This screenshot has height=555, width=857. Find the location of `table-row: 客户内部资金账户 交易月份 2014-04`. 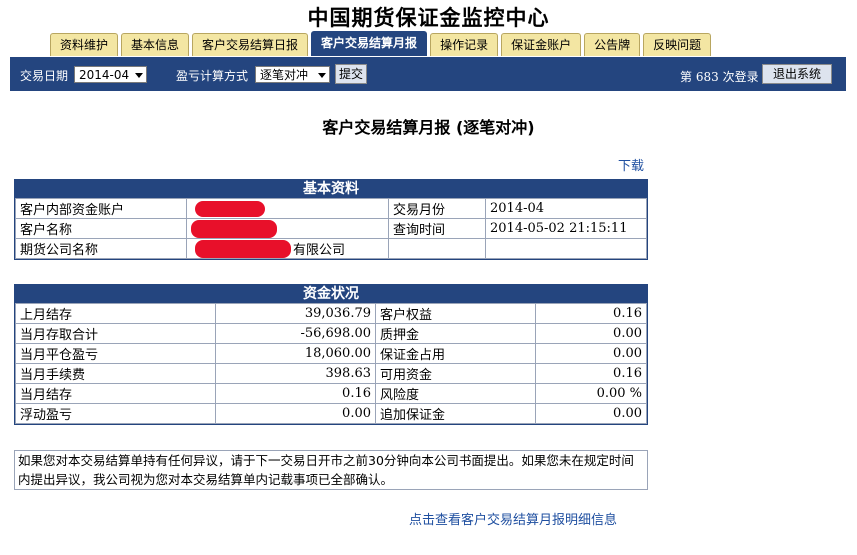

table-row: 客户内部资金账户 交易月份 2014-04 is located at coordinates (331, 208).